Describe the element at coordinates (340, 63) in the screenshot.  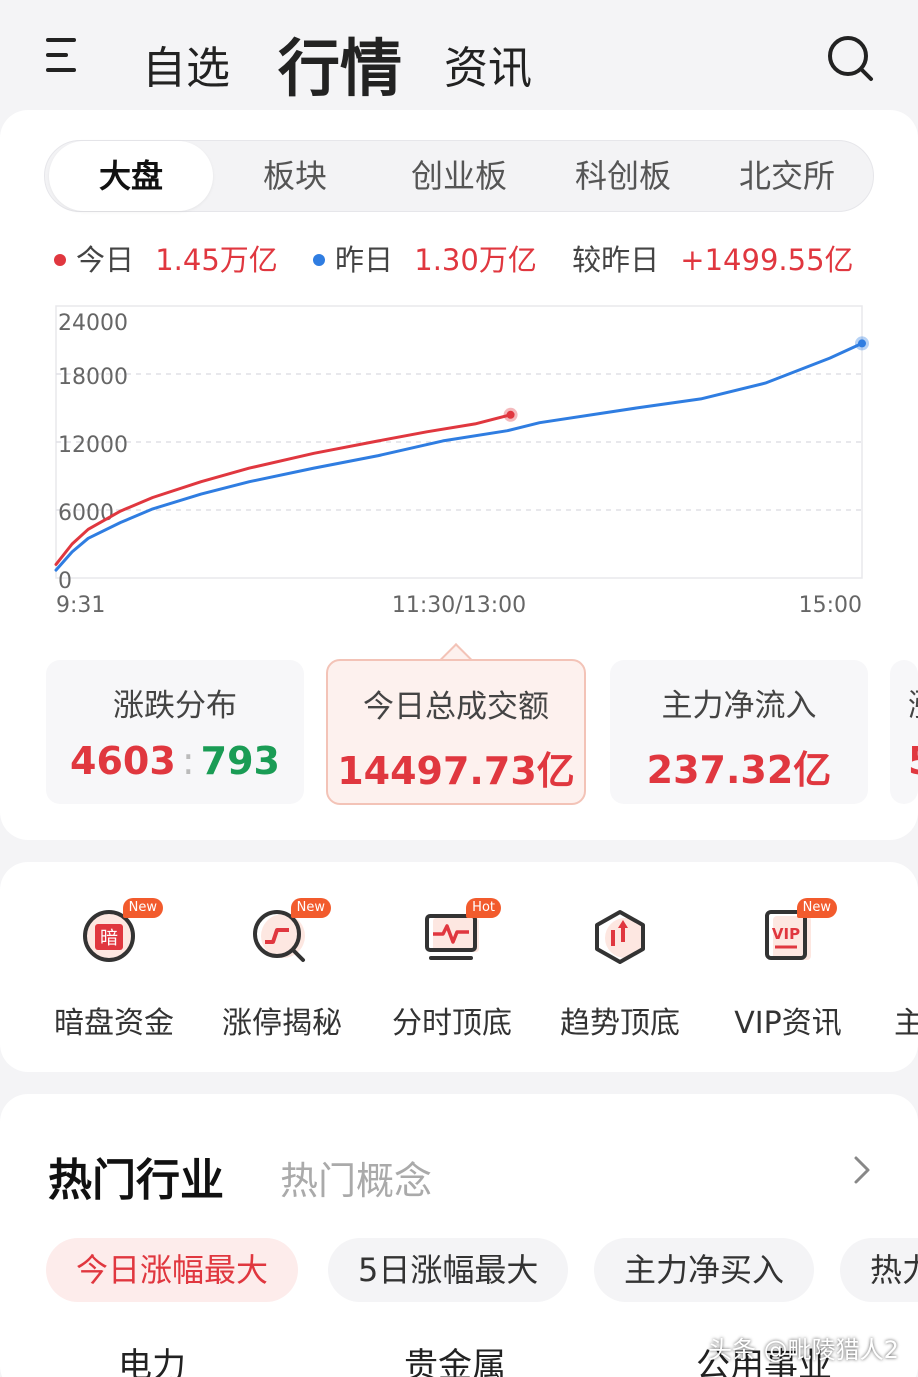
I see `tab-market: 行情` at that location.